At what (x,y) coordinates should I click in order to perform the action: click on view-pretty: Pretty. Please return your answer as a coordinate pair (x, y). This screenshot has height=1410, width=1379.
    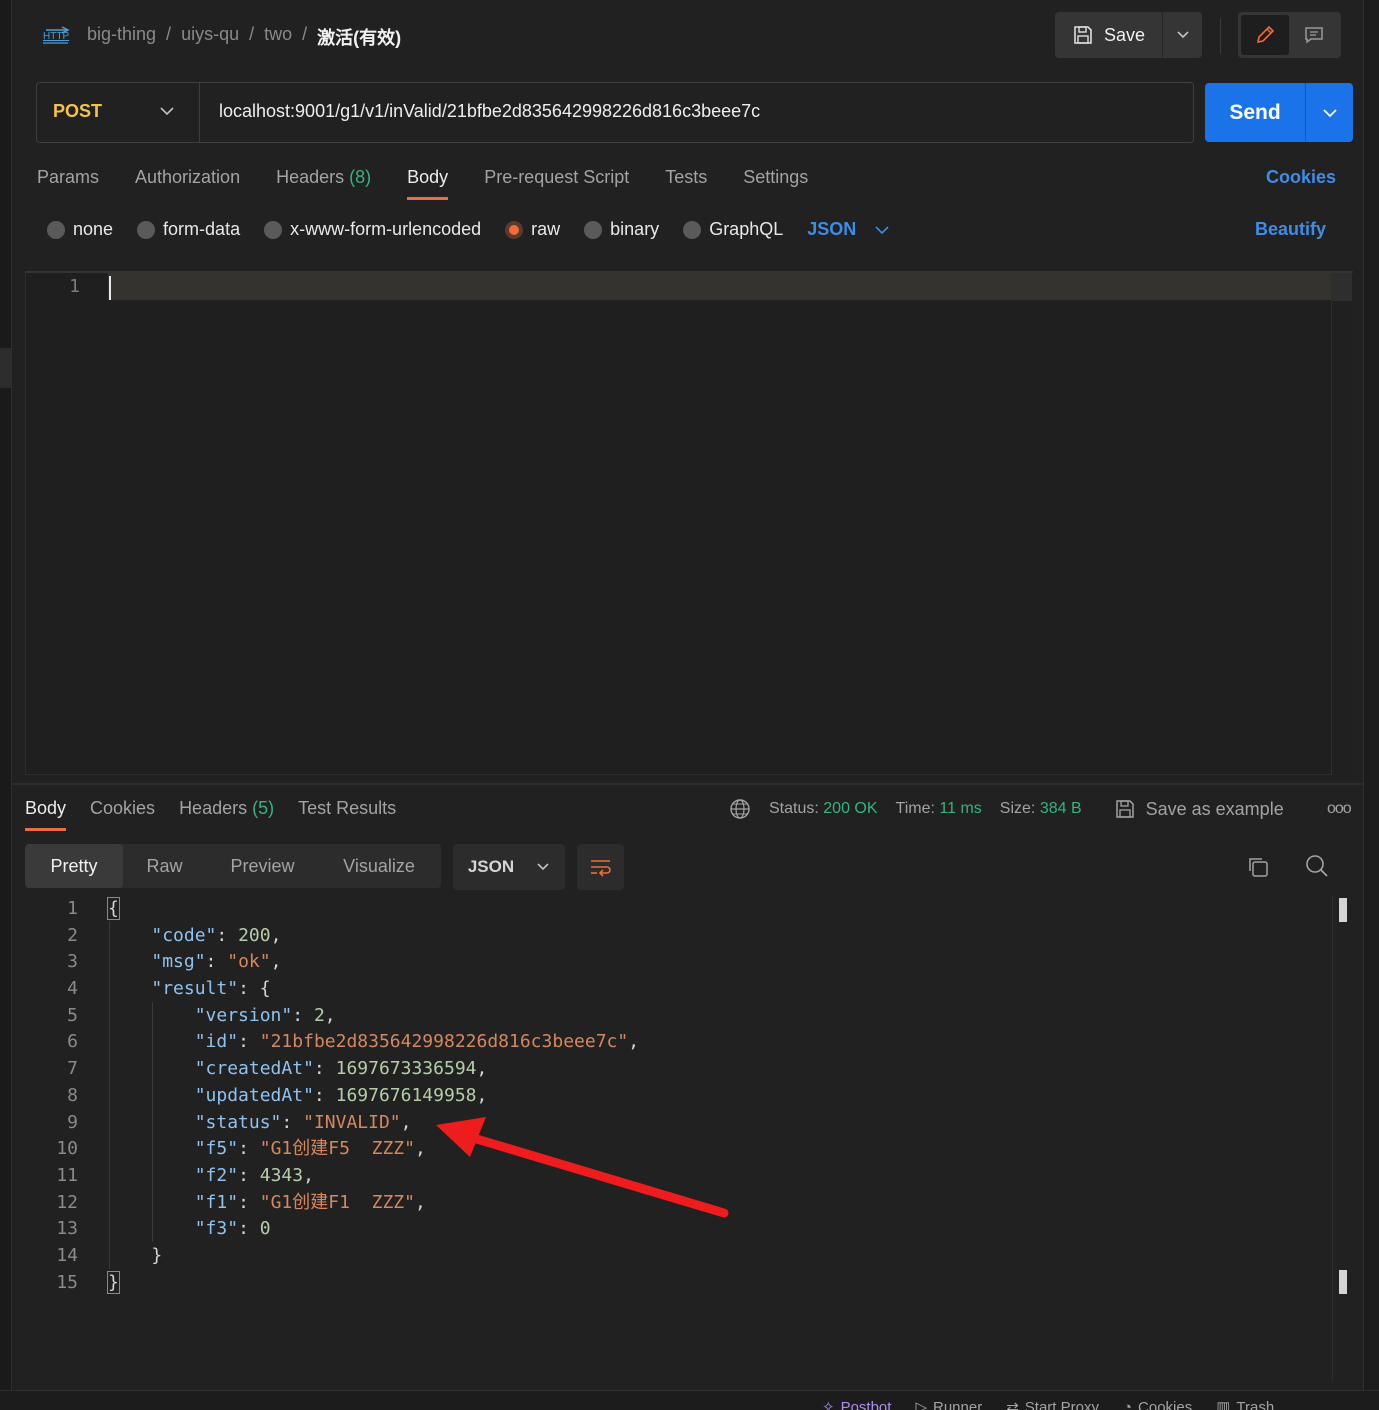
    Looking at the image, I should click on (74, 866).